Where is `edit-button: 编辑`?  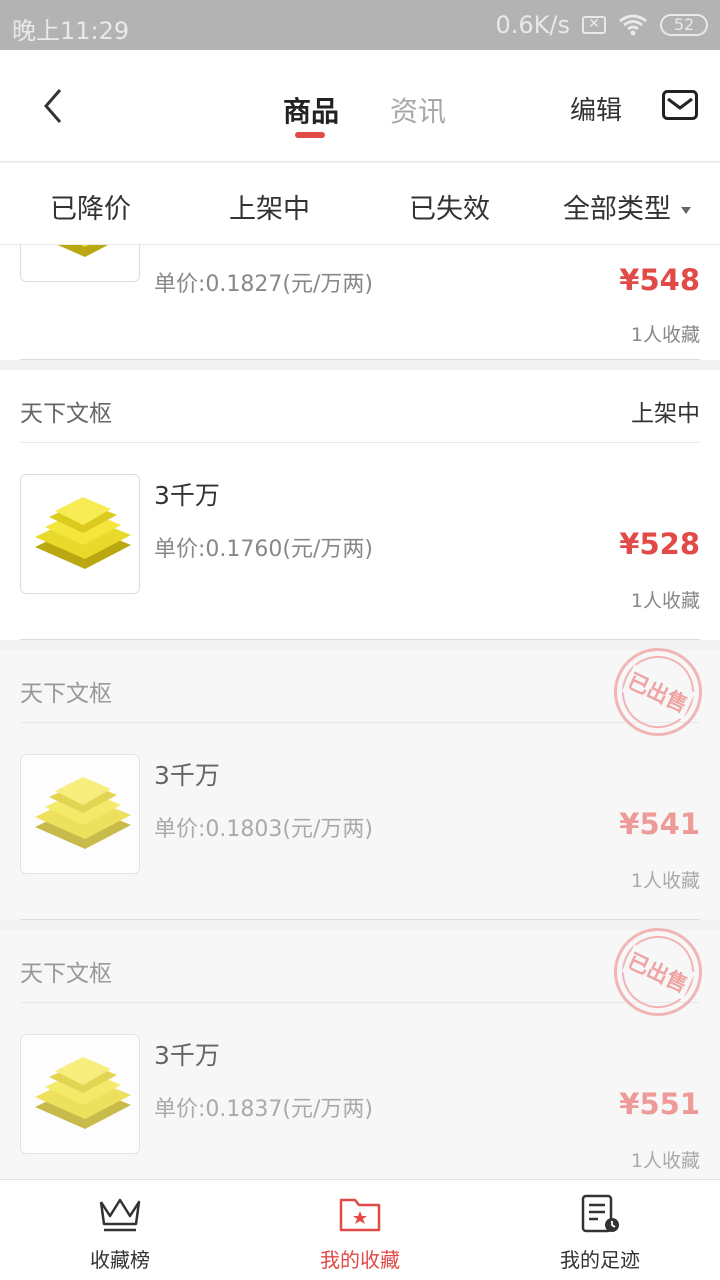 edit-button: 编辑 is located at coordinates (596, 108).